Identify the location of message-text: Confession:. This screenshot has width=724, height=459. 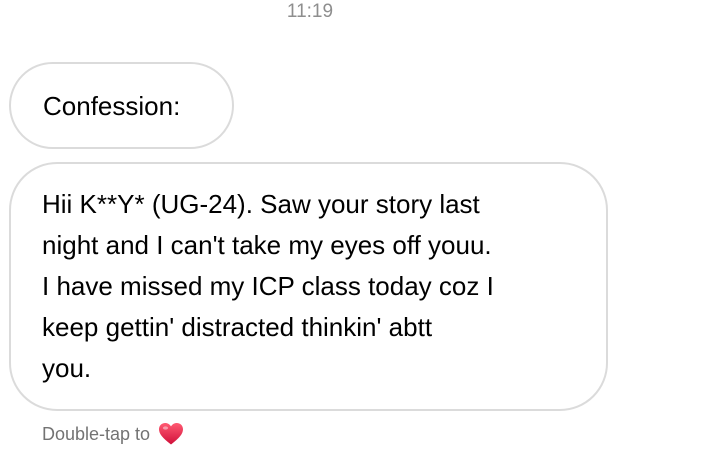
(112, 105).